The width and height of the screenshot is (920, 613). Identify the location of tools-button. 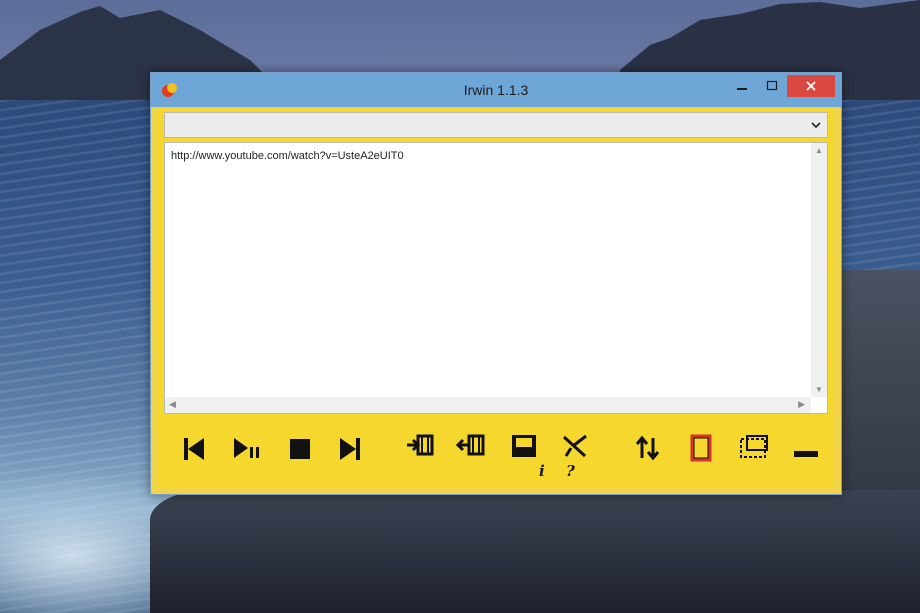
(575, 448).